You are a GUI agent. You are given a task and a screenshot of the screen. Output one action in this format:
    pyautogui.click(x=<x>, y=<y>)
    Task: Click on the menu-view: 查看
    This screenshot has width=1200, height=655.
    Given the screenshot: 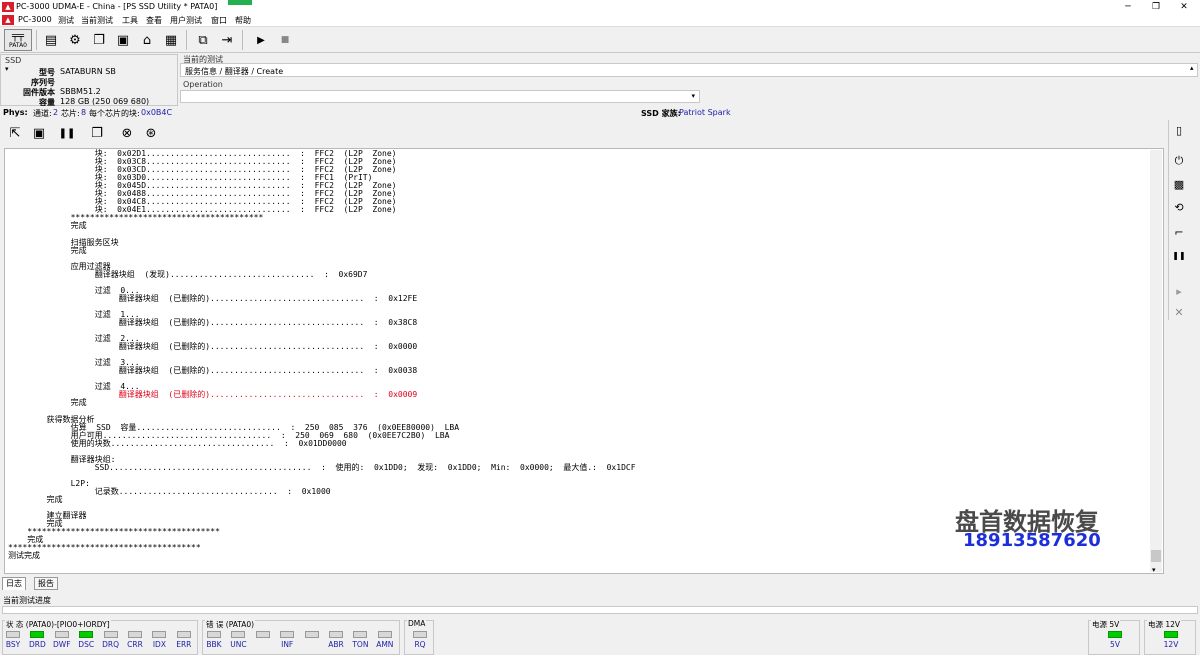 What is the action you would take?
    pyautogui.click(x=154, y=20)
    